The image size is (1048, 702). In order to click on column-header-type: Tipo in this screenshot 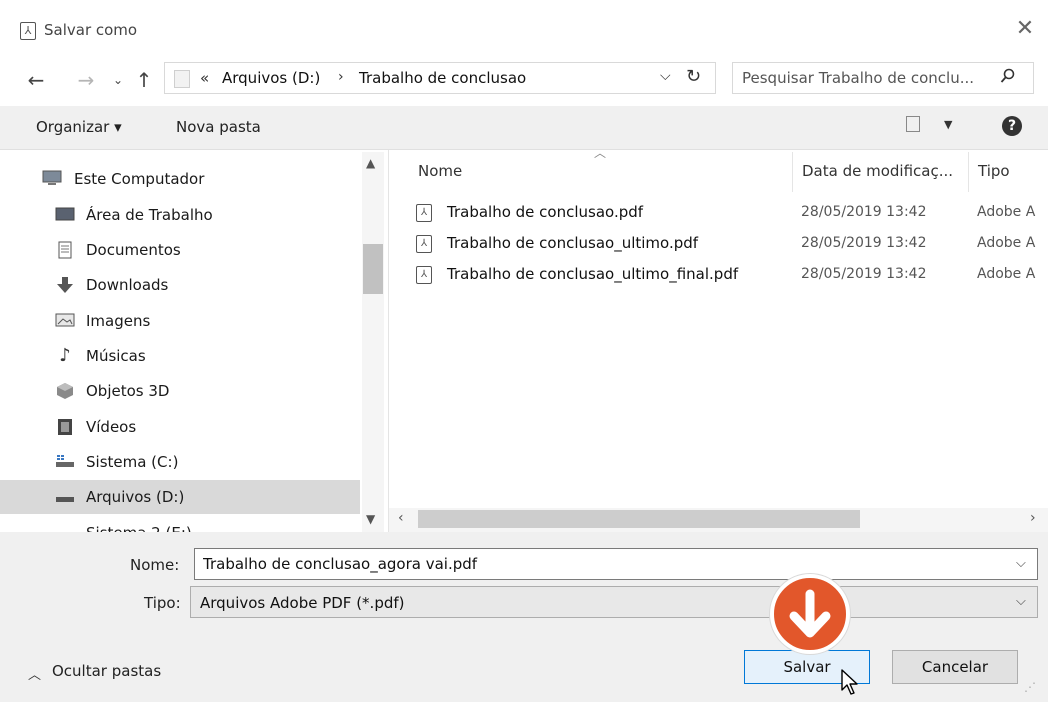, I will do `click(994, 171)`.